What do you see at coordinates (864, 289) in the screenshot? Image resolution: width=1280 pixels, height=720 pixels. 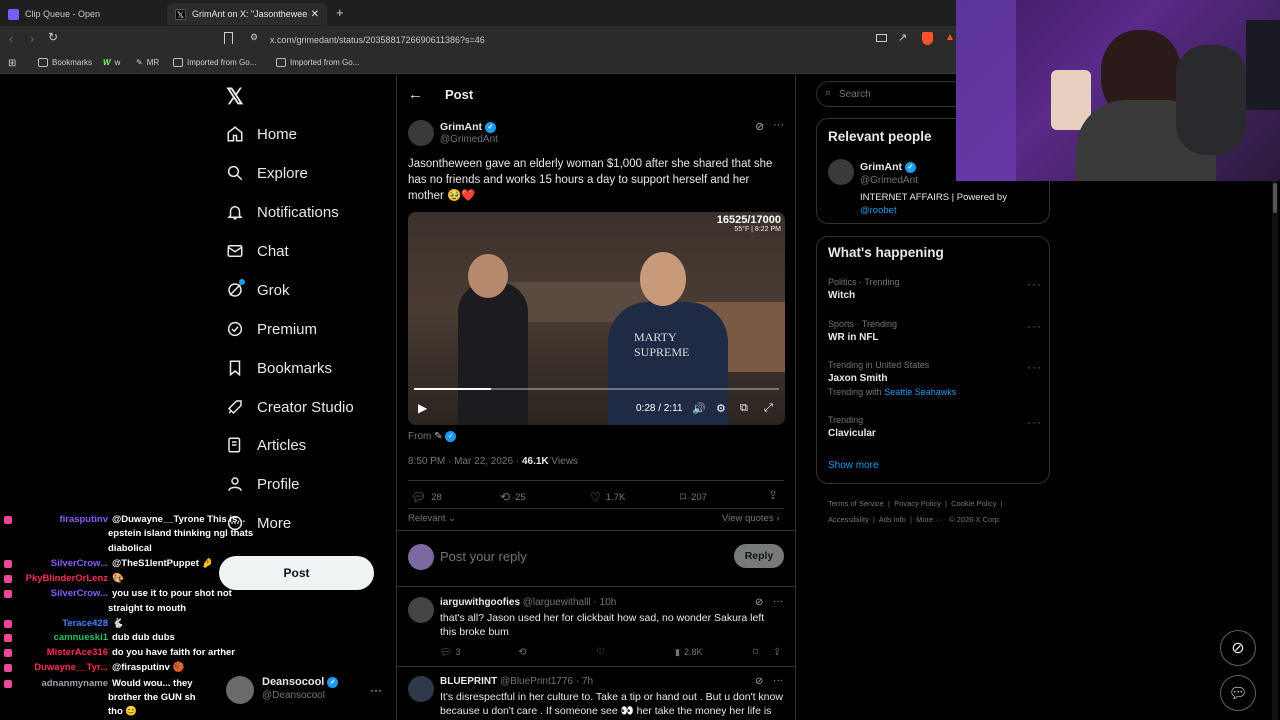 I see `trend-item: Politics · Trending Witch` at bounding box center [864, 289].